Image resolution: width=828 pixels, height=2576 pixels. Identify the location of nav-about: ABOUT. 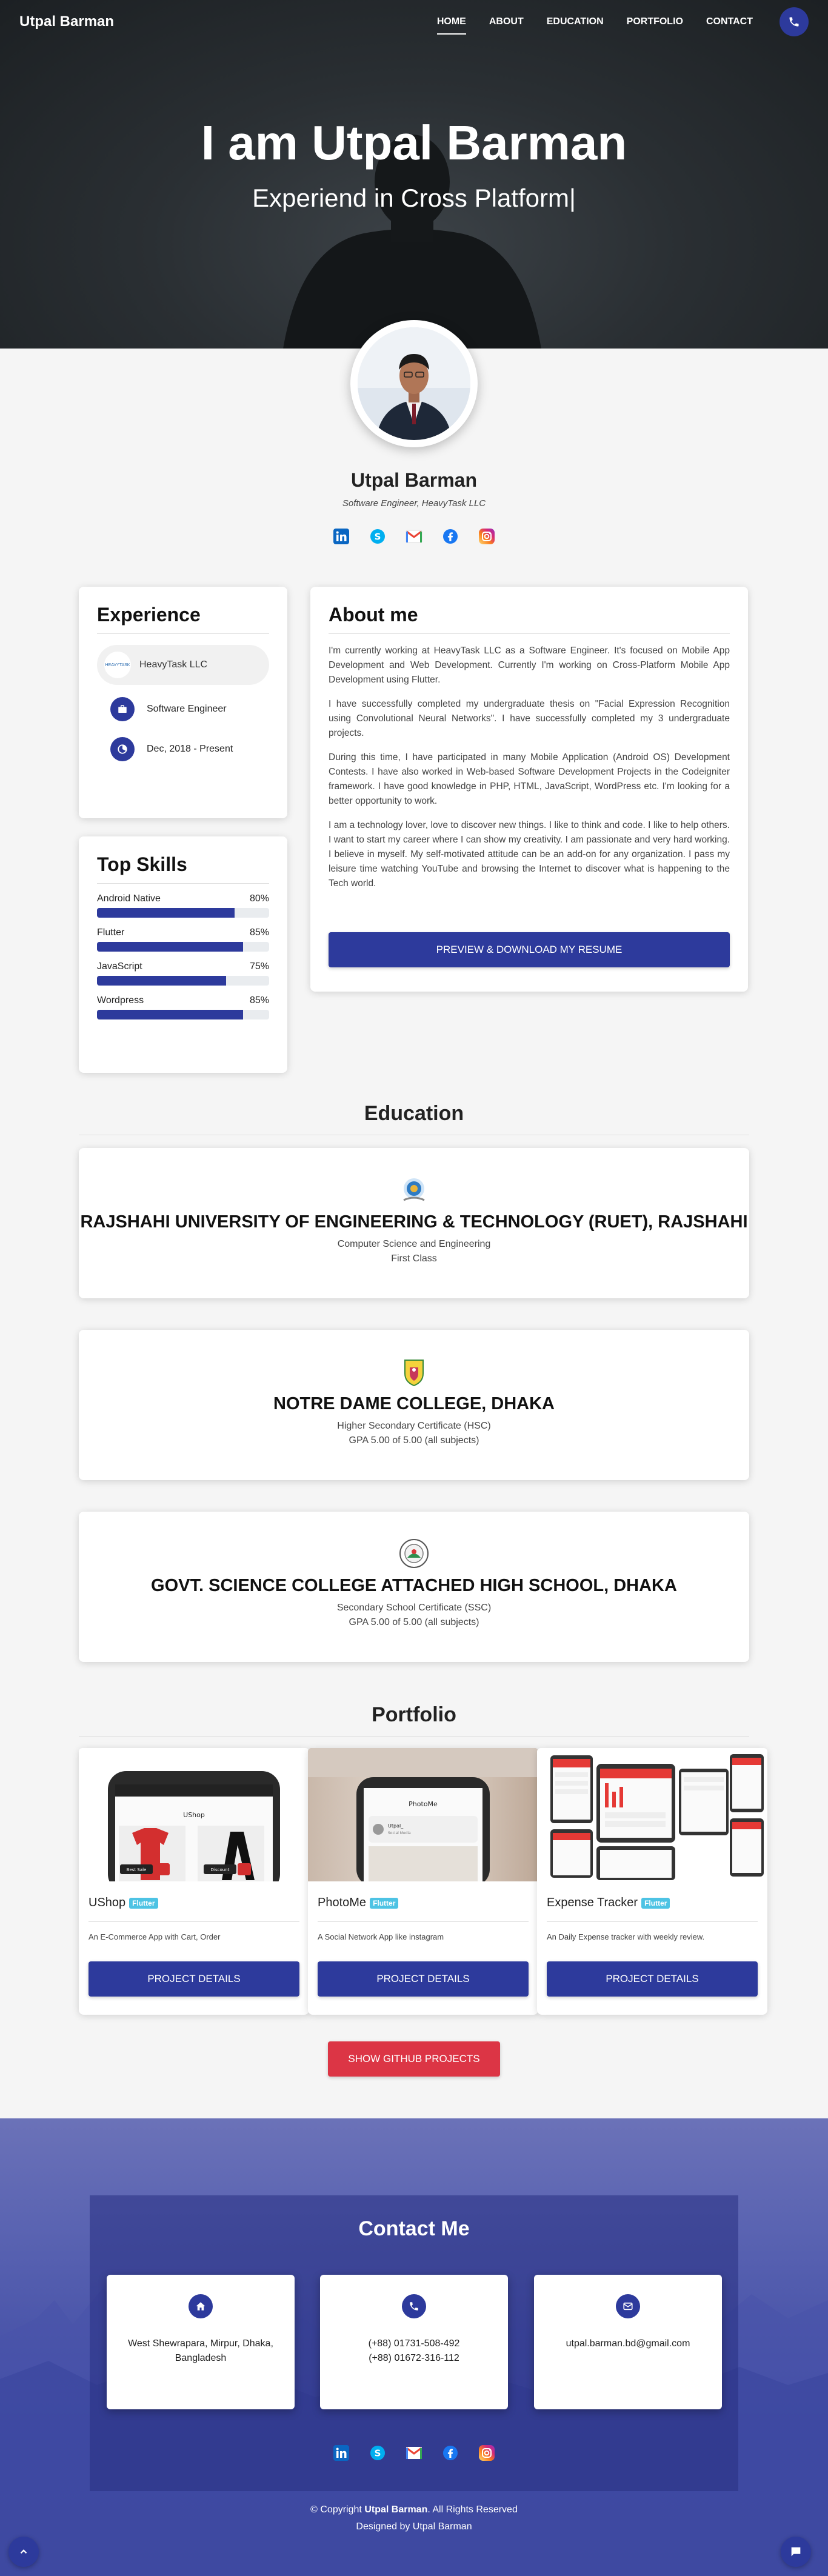
(506, 22).